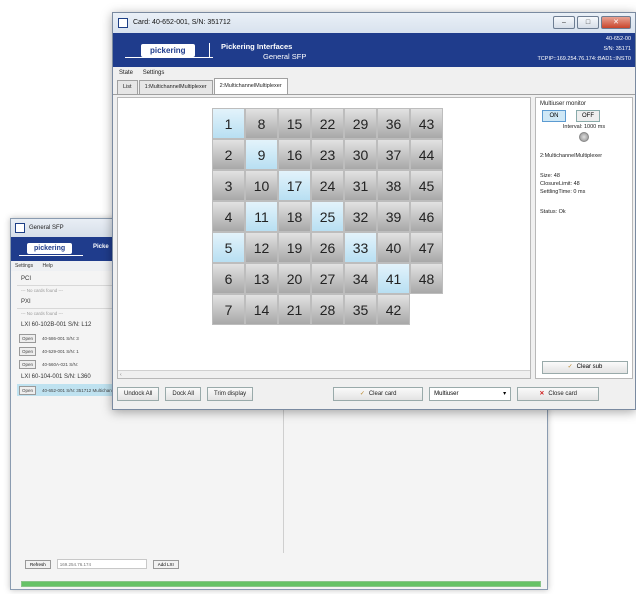 The height and width of the screenshot is (594, 636). What do you see at coordinates (250, 86) in the screenshot?
I see `tab-multiplexer-2: 2:MultichannelMultiplexer` at bounding box center [250, 86].